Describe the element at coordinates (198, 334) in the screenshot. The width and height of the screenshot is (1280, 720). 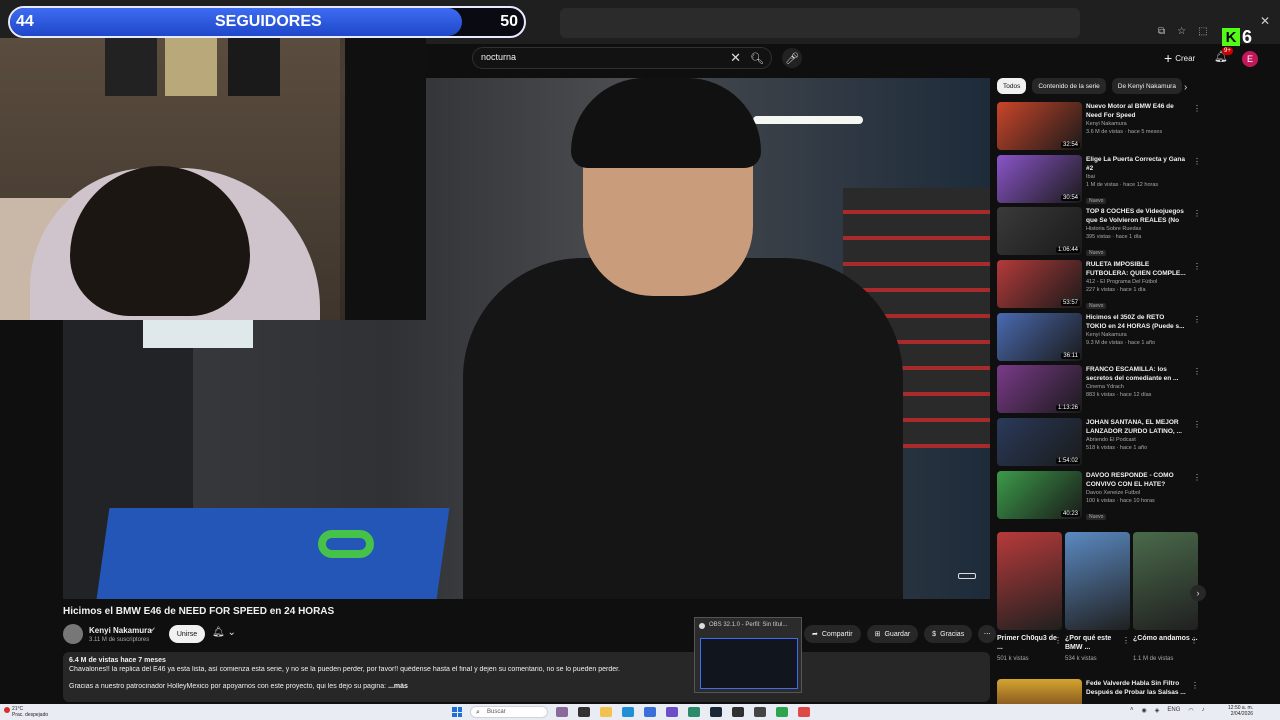
I see `player-background-window` at that location.